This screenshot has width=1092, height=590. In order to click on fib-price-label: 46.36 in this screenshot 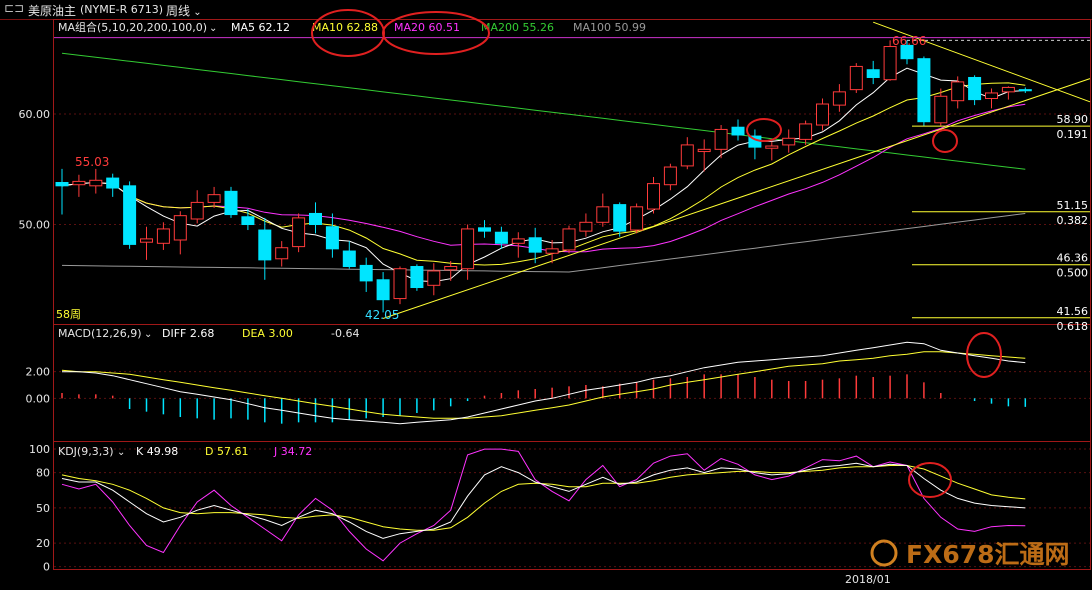, I will do `click(1073, 258)`.